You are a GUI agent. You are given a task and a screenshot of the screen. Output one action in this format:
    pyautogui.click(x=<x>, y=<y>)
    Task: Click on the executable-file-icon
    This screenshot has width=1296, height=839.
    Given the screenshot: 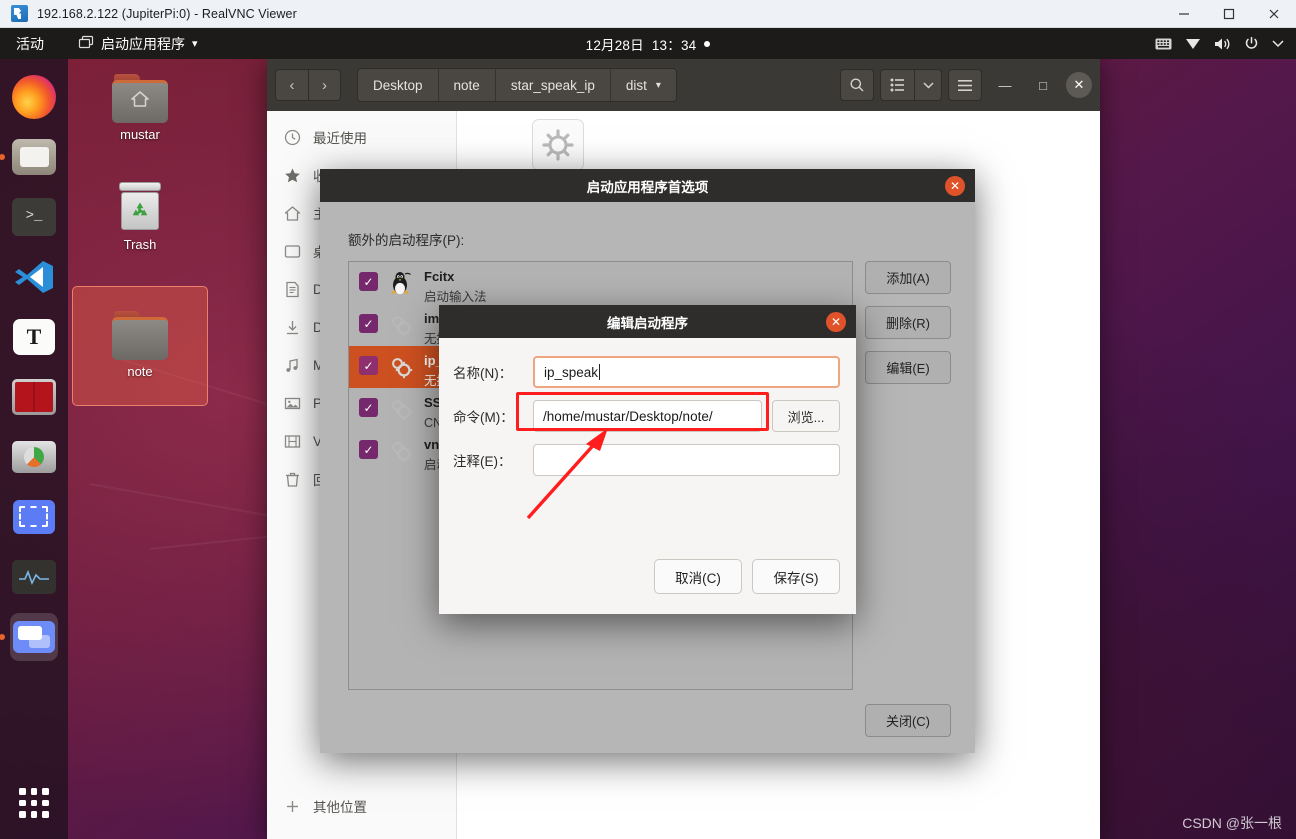 What is the action you would take?
    pyautogui.click(x=558, y=145)
    